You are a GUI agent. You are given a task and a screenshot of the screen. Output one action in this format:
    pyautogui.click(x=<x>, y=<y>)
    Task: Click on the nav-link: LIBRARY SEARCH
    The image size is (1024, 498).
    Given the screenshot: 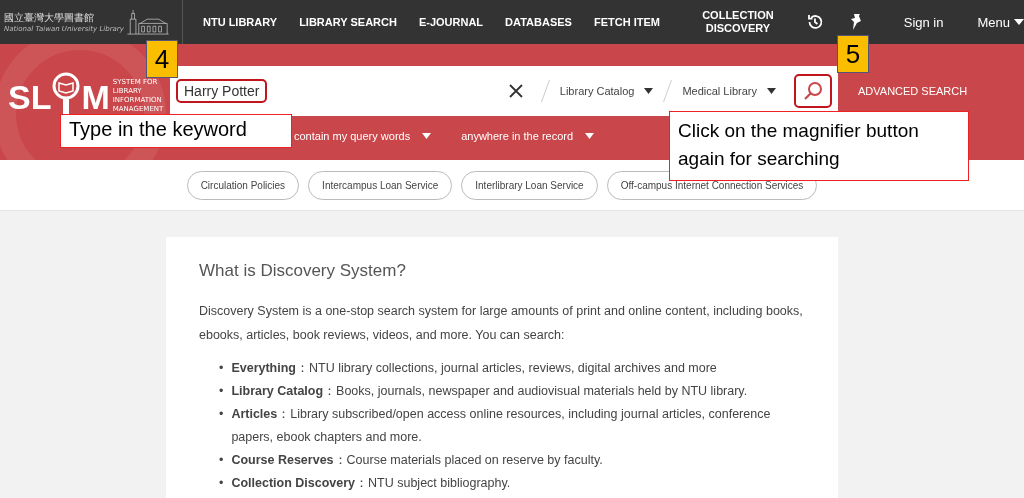 What is the action you would take?
    pyautogui.click(x=348, y=22)
    